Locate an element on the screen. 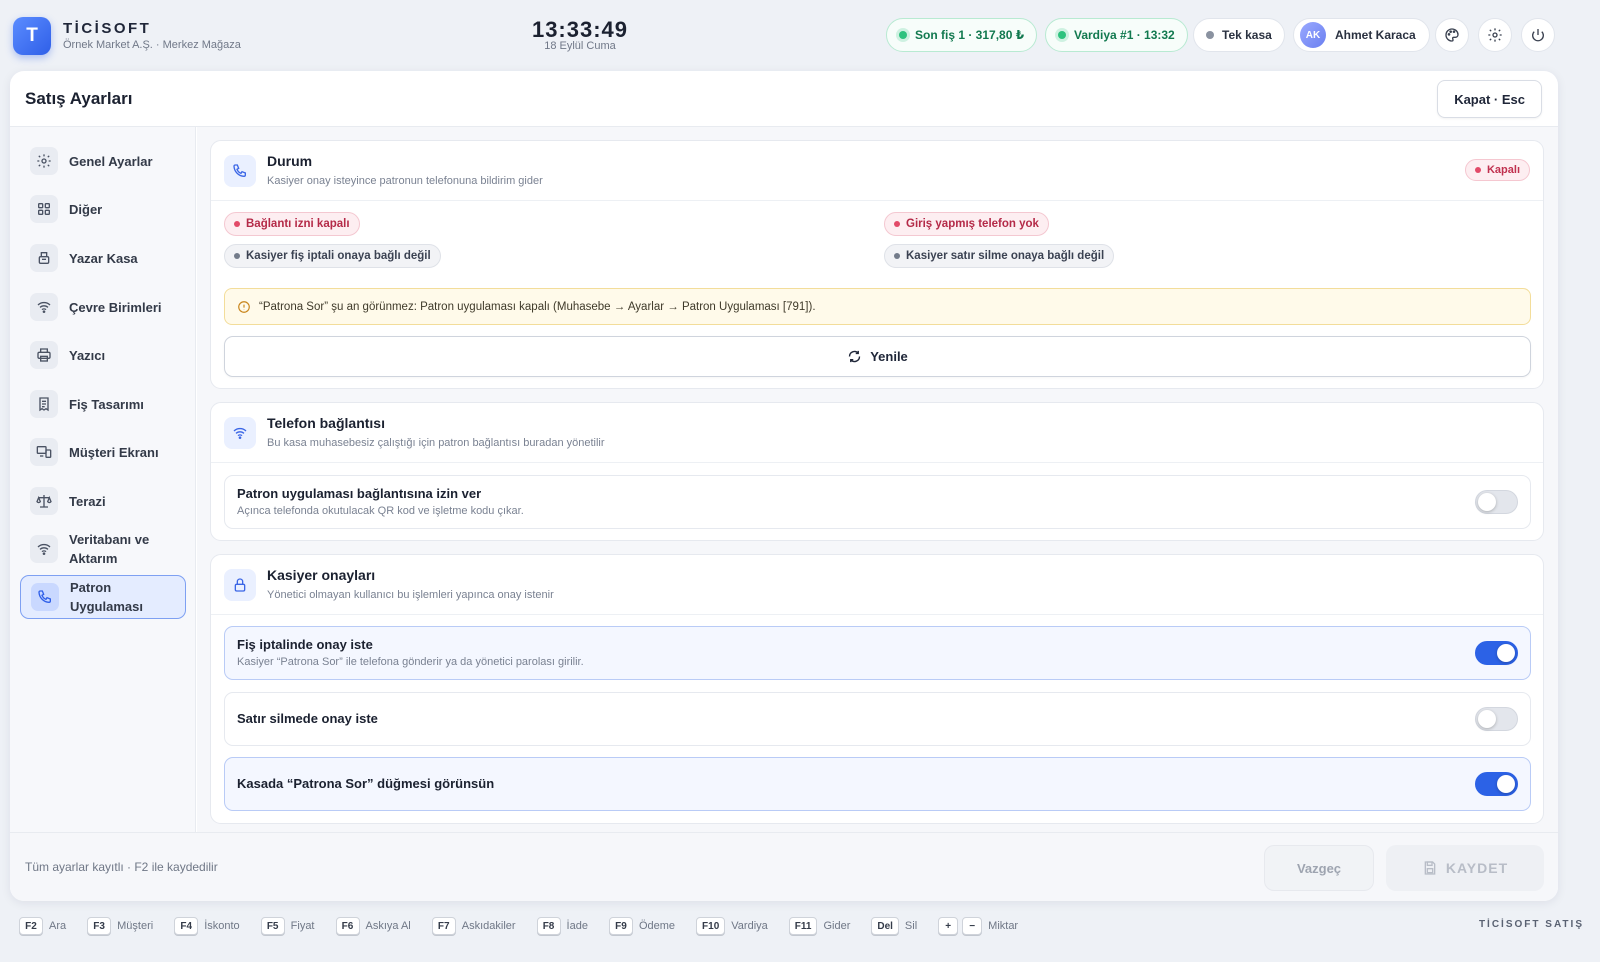 The height and width of the screenshot is (962, 1600). shift-pill: Vardiya #1 · 13:32 is located at coordinates (1116, 35).